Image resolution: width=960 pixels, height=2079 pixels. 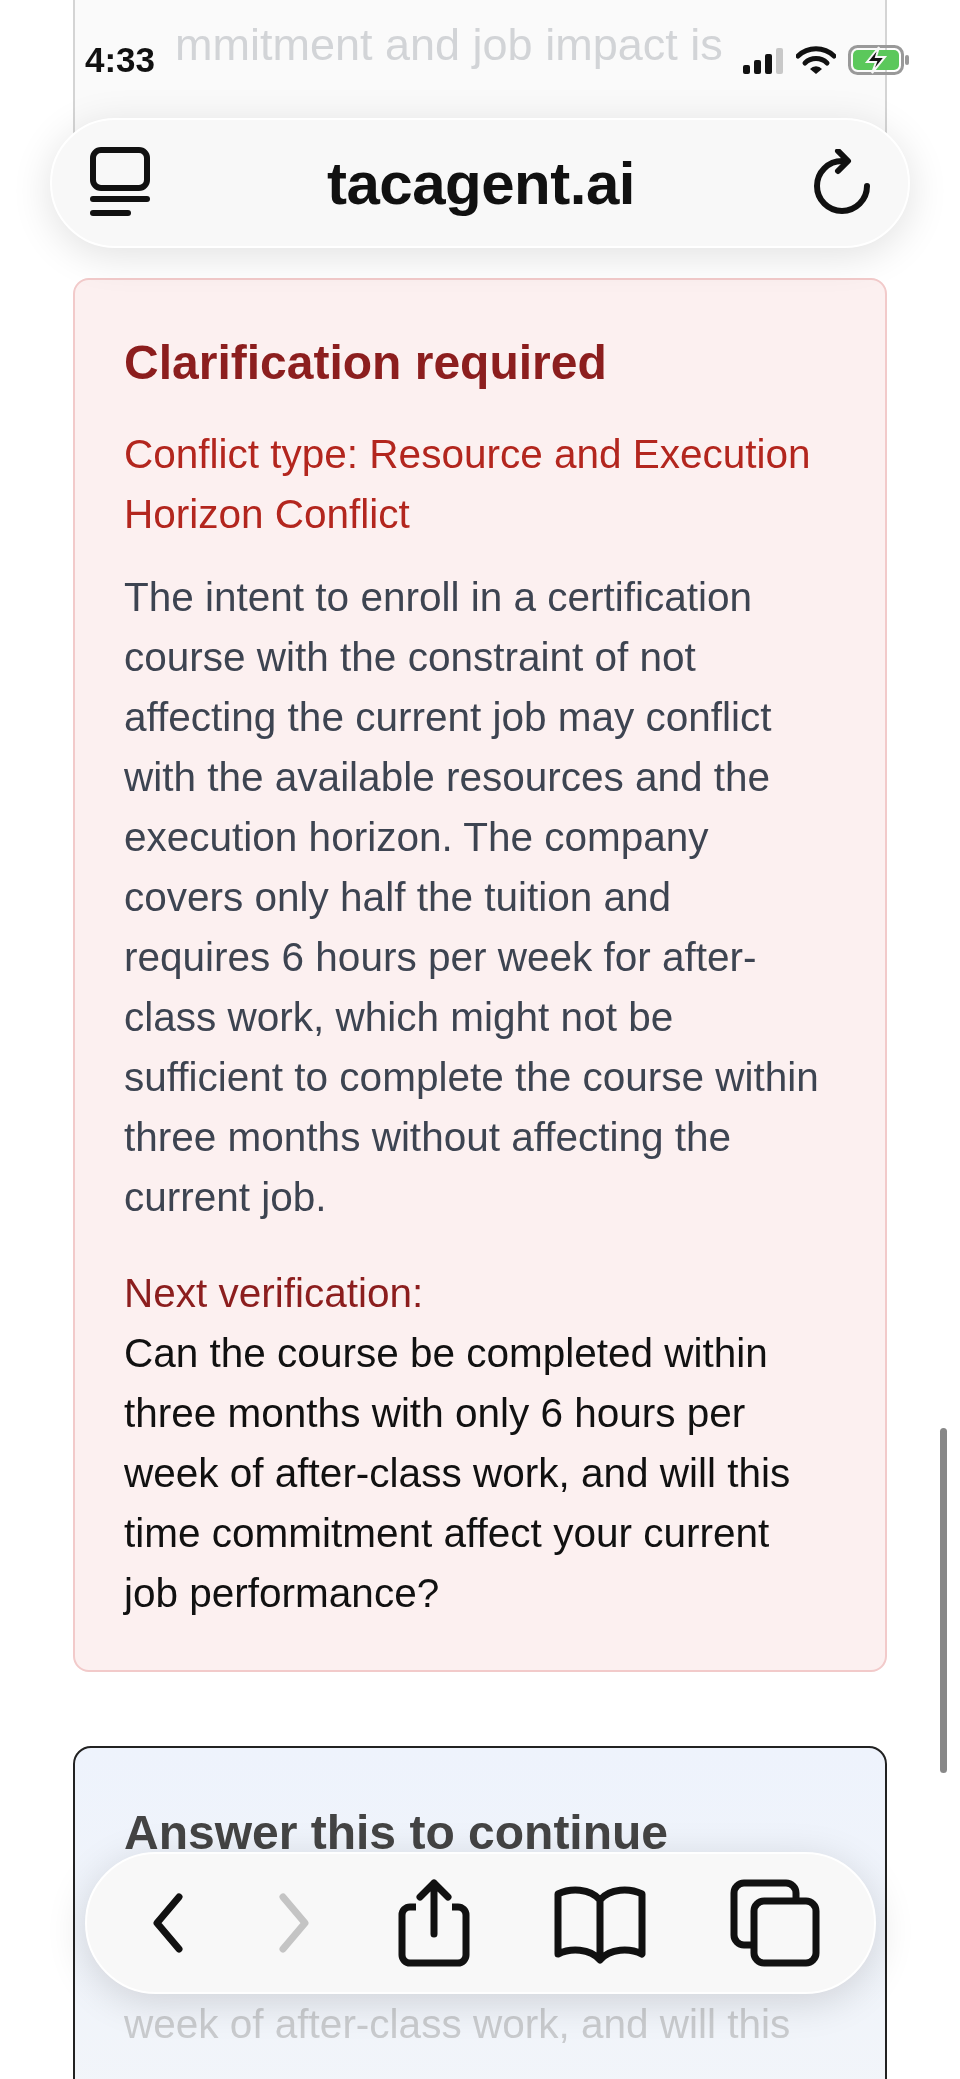 I want to click on conflict-type: Conflict type: Resource and Execution Horizon Conflict, so click(x=468, y=484).